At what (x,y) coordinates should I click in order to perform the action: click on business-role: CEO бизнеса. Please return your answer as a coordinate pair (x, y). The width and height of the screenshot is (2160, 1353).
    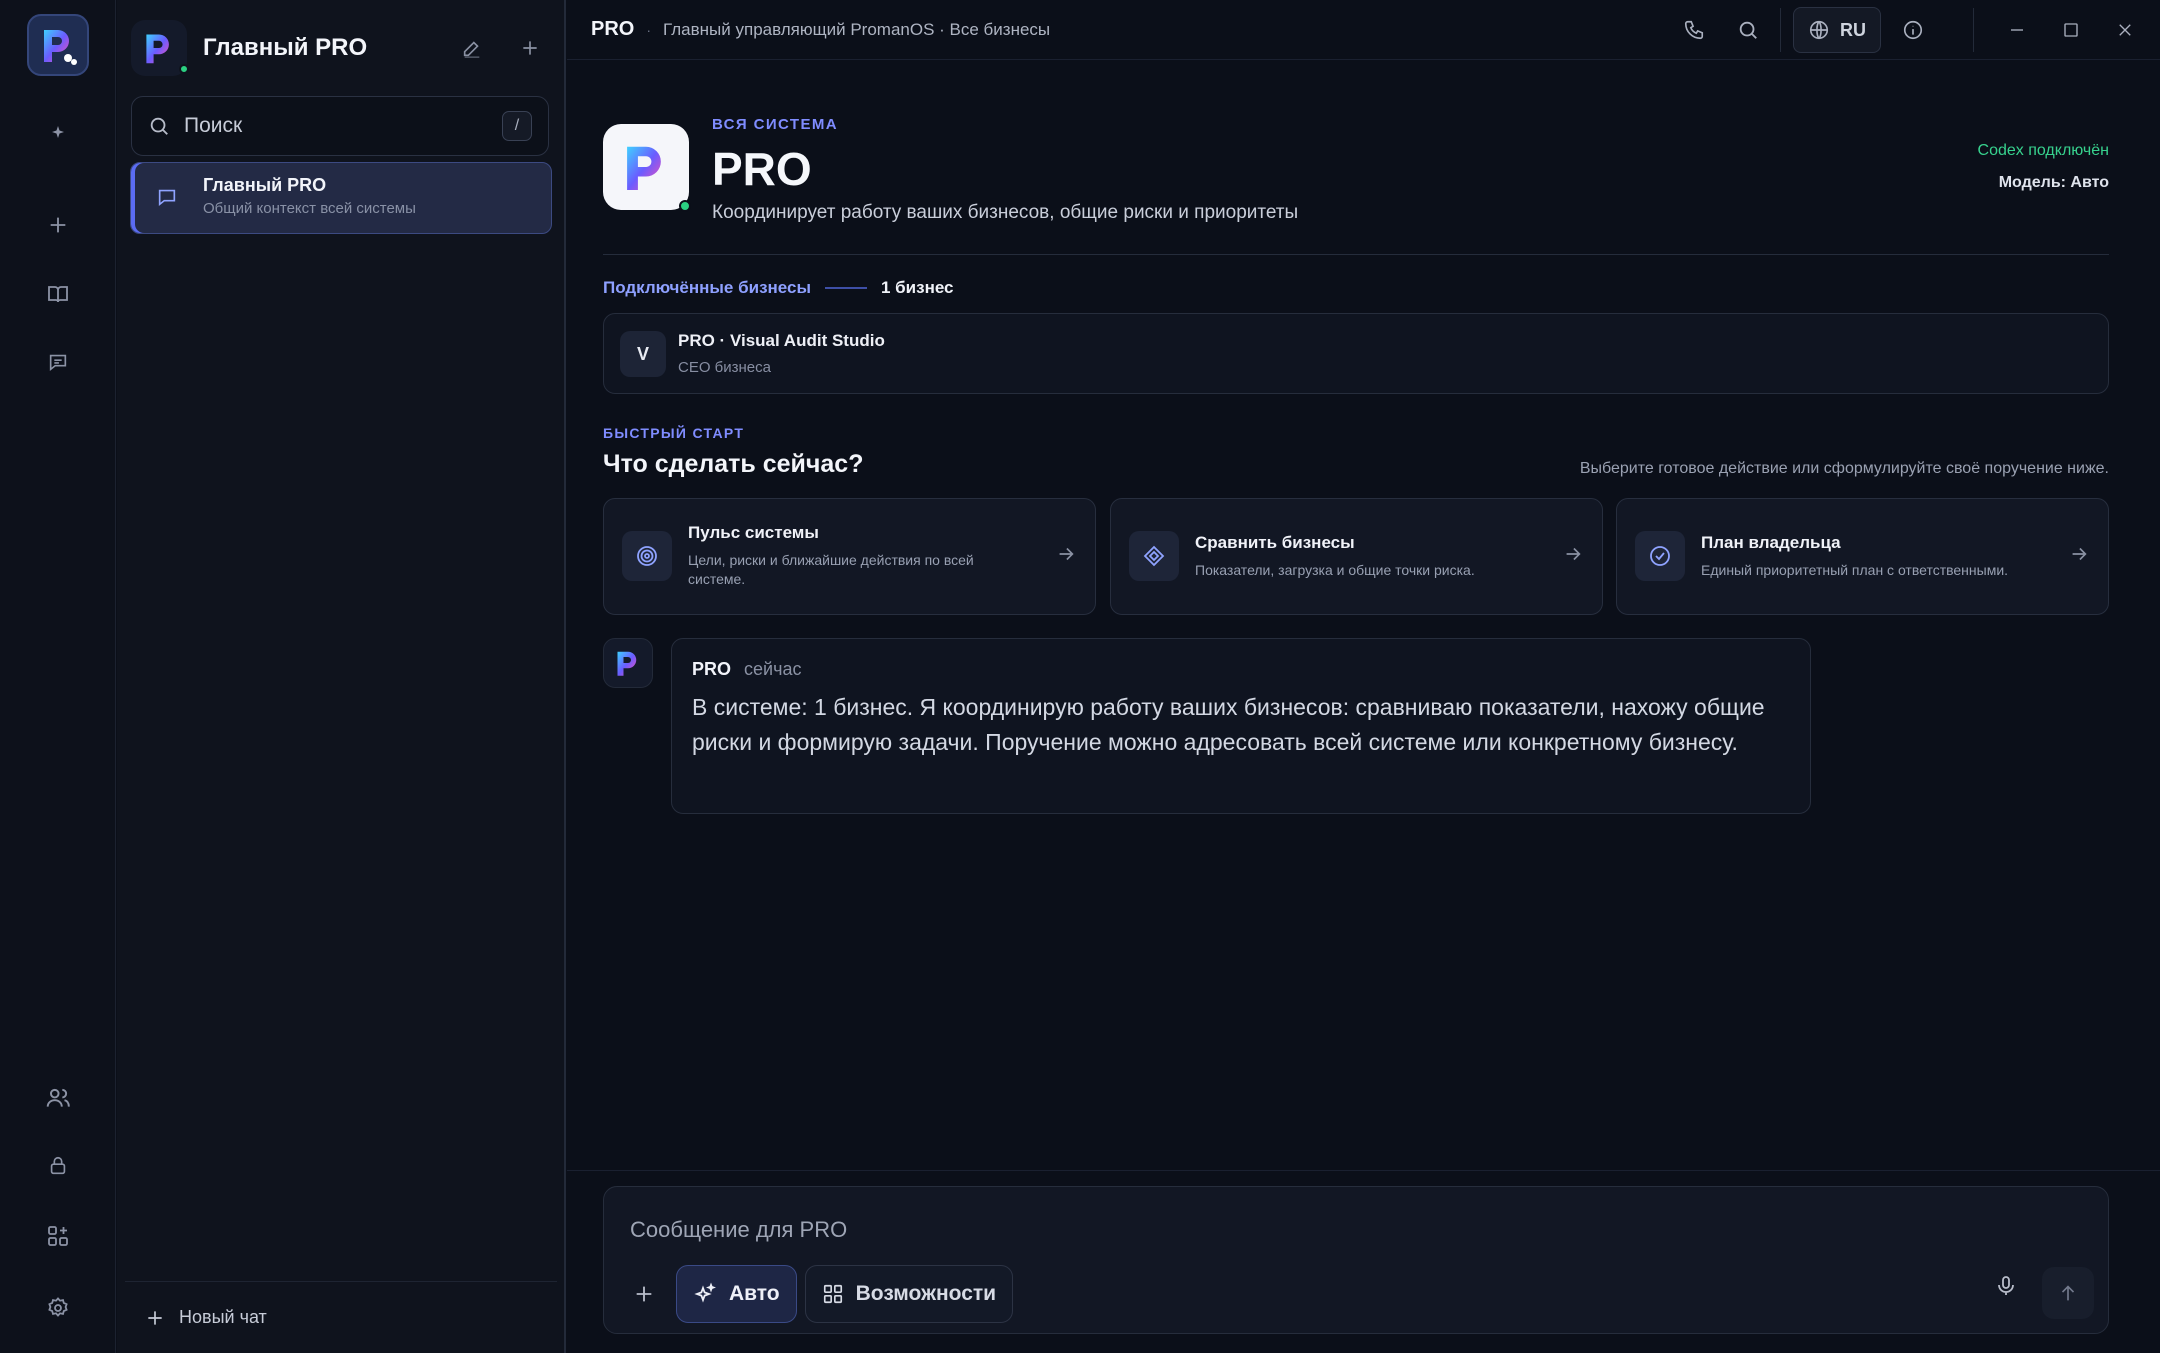
    Looking at the image, I should click on (724, 367).